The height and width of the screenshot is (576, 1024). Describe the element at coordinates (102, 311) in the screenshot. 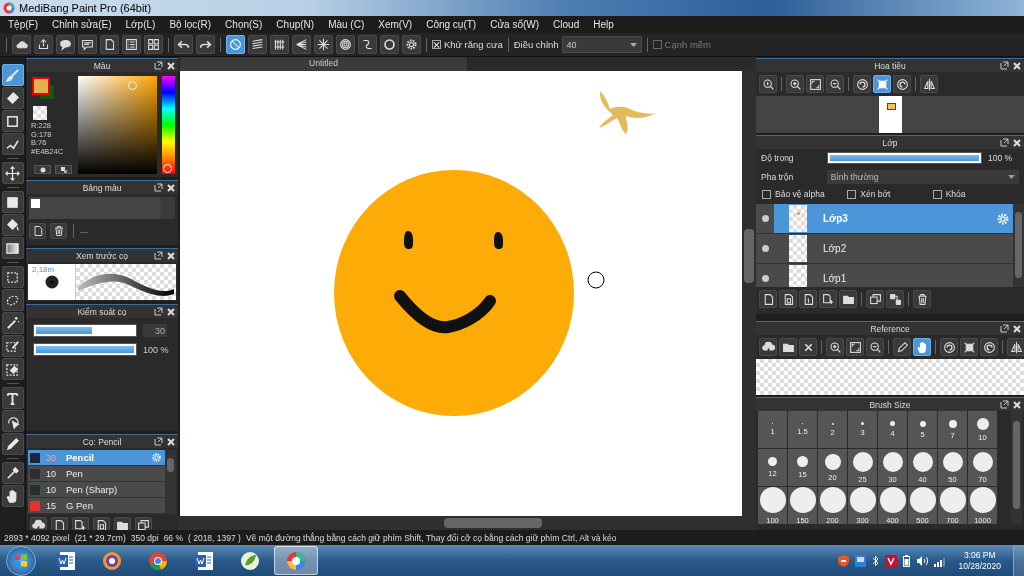

I see `panel-title: Kiểm soát cọ` at that location.